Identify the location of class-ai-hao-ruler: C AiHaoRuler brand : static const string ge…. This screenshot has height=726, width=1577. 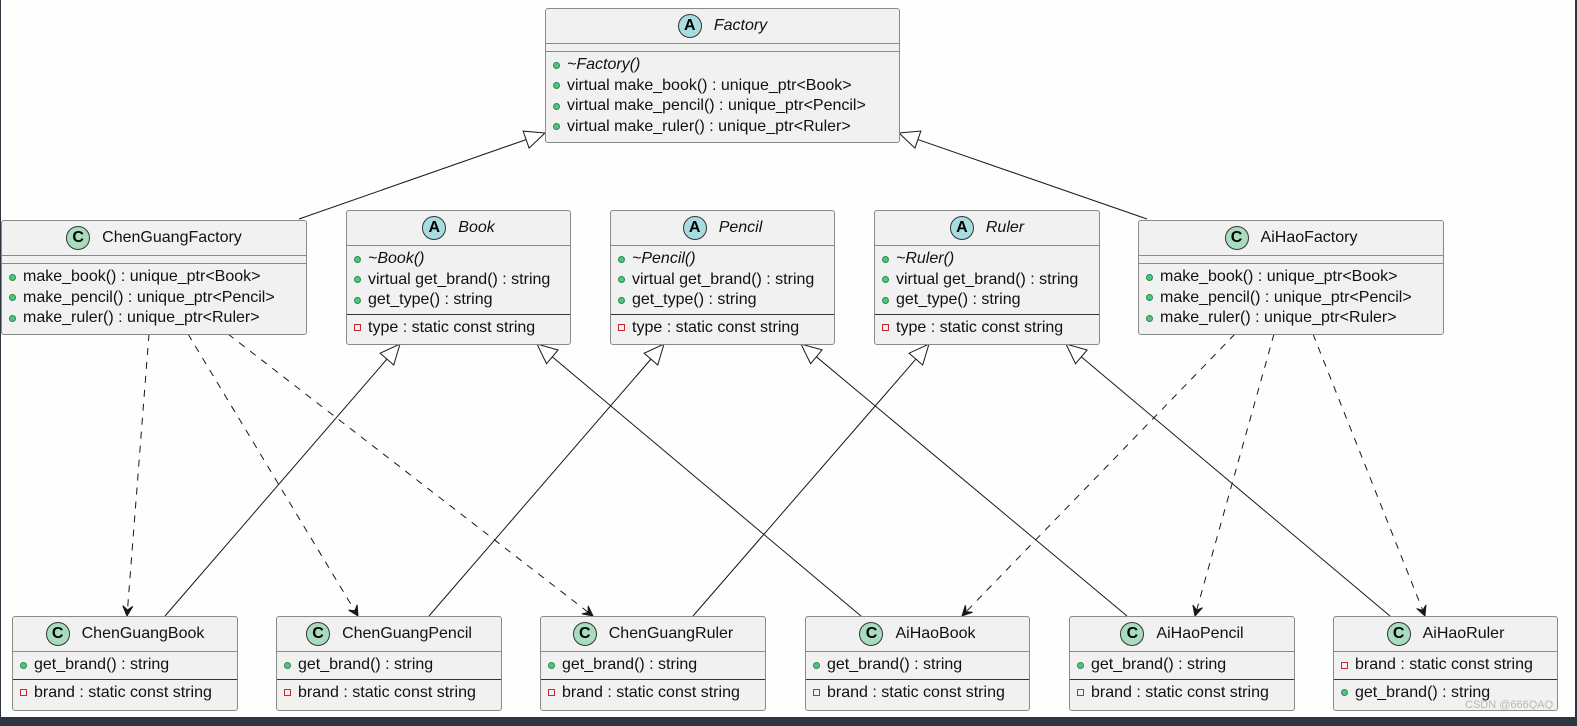
(1445, 663).